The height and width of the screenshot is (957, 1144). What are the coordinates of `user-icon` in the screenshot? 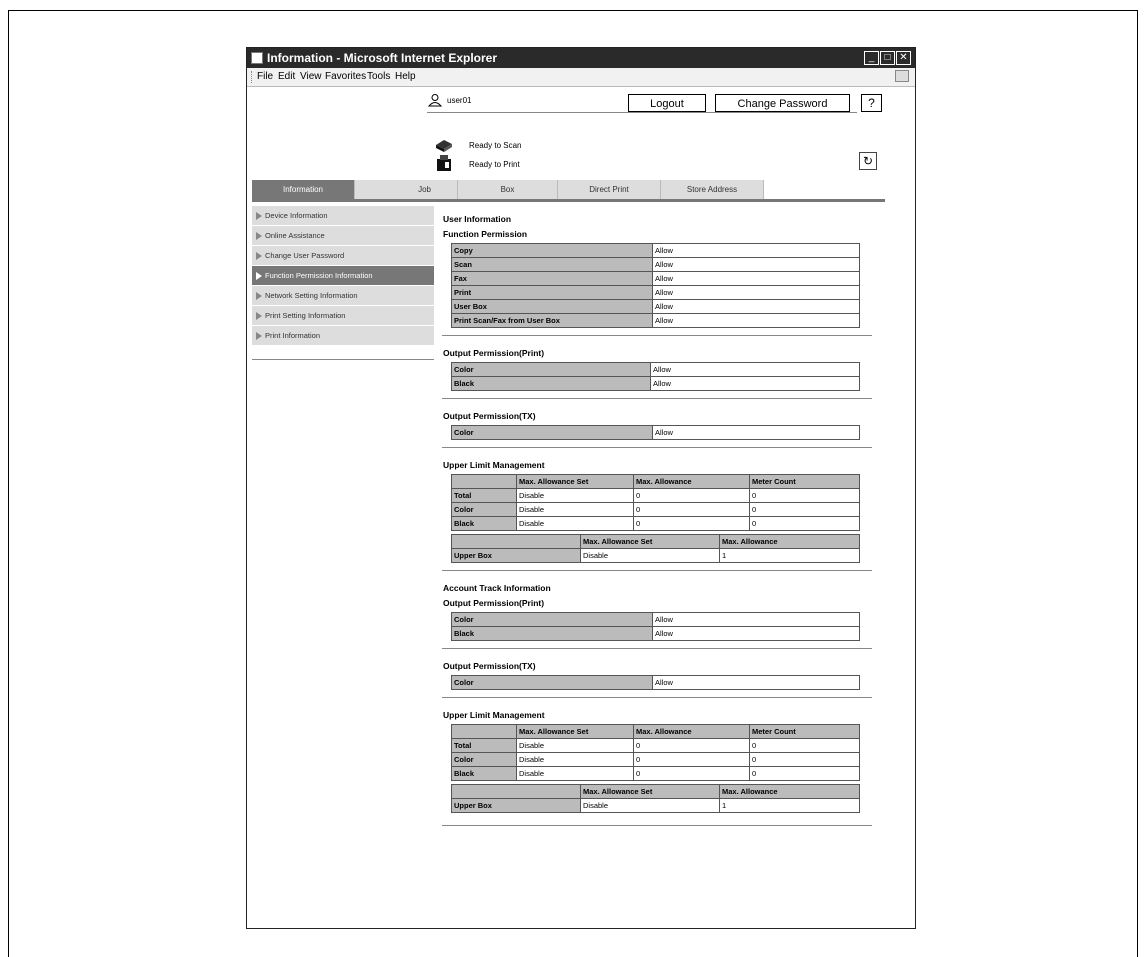 It's located at (435, 100).